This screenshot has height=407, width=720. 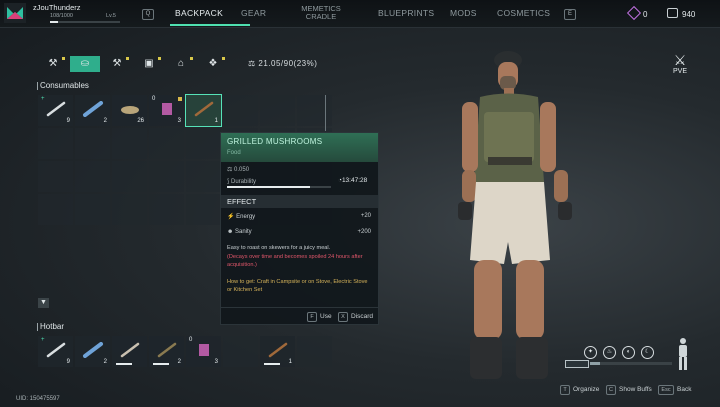 I want to click on game-logo-icon, so click(x=15, y=13).